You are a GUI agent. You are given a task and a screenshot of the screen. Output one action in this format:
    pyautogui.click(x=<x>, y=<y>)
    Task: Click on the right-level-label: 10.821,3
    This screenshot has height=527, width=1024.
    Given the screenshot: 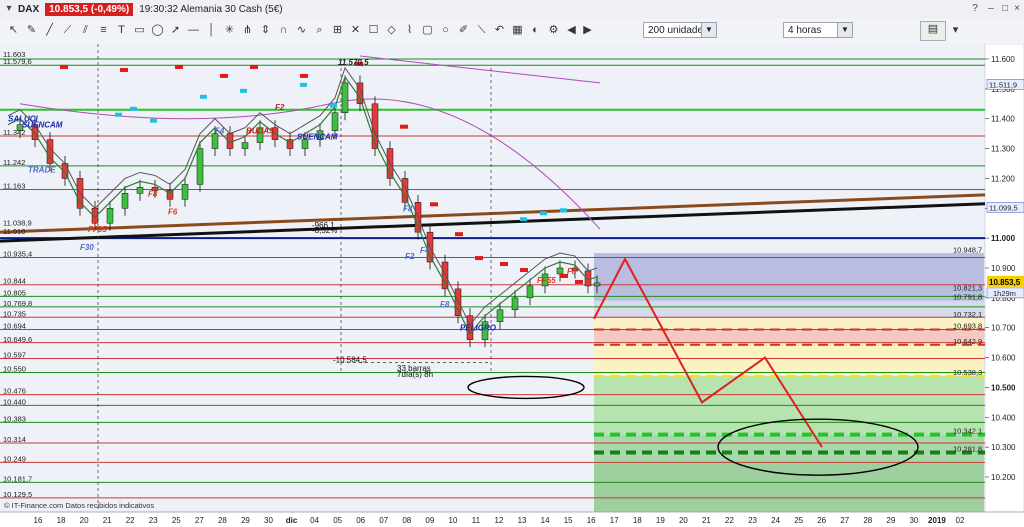 What is the action you would take?
    pyautogui.click(x=967, y=287)
    